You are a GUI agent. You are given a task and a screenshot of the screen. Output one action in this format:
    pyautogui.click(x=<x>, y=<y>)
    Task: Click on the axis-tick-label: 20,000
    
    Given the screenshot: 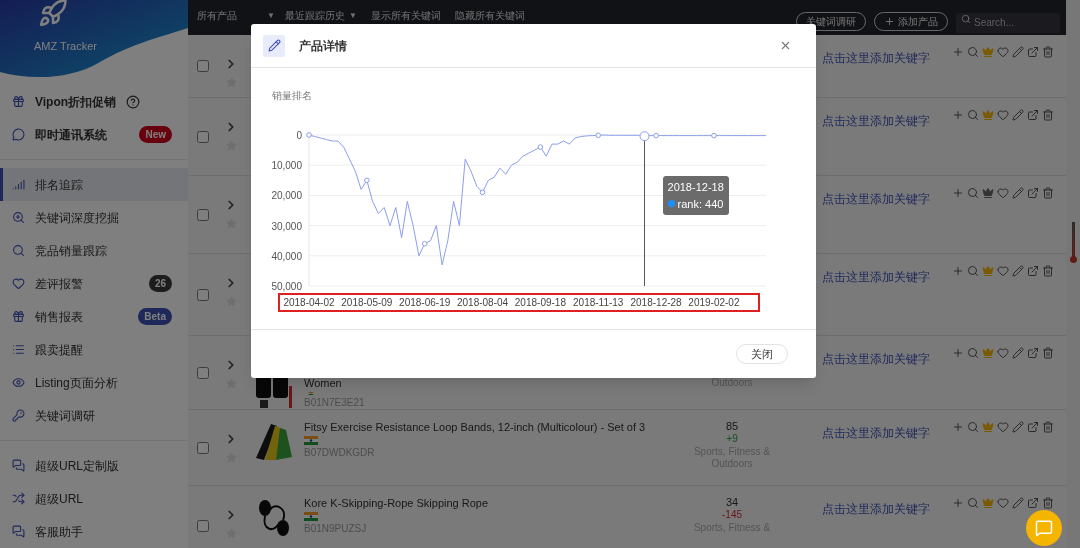 What is the action you would take?
    pyautogui.click(x=286, y=196)
    